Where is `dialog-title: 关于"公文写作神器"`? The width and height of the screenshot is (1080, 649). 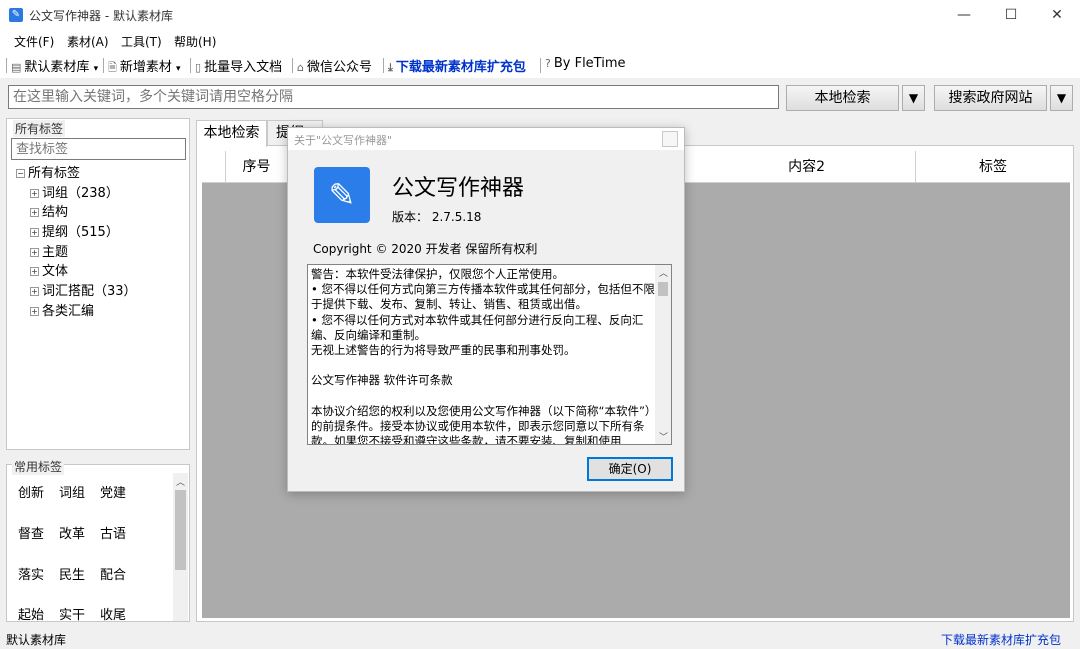
dialog-title: 关于"公文写作神器" is located at coordinates (343, 140).